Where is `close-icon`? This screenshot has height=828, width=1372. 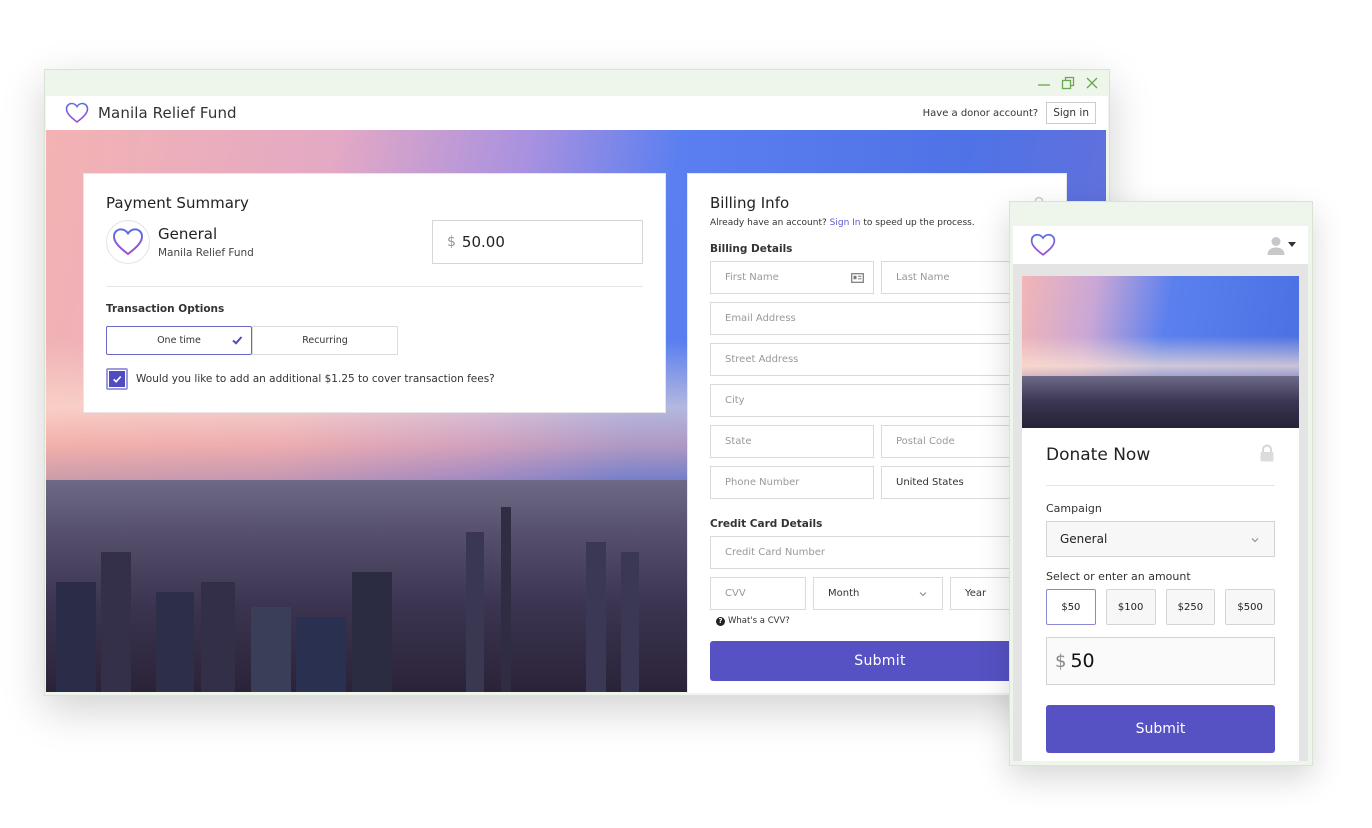 close-icon is located at coordinates (1092, 83).